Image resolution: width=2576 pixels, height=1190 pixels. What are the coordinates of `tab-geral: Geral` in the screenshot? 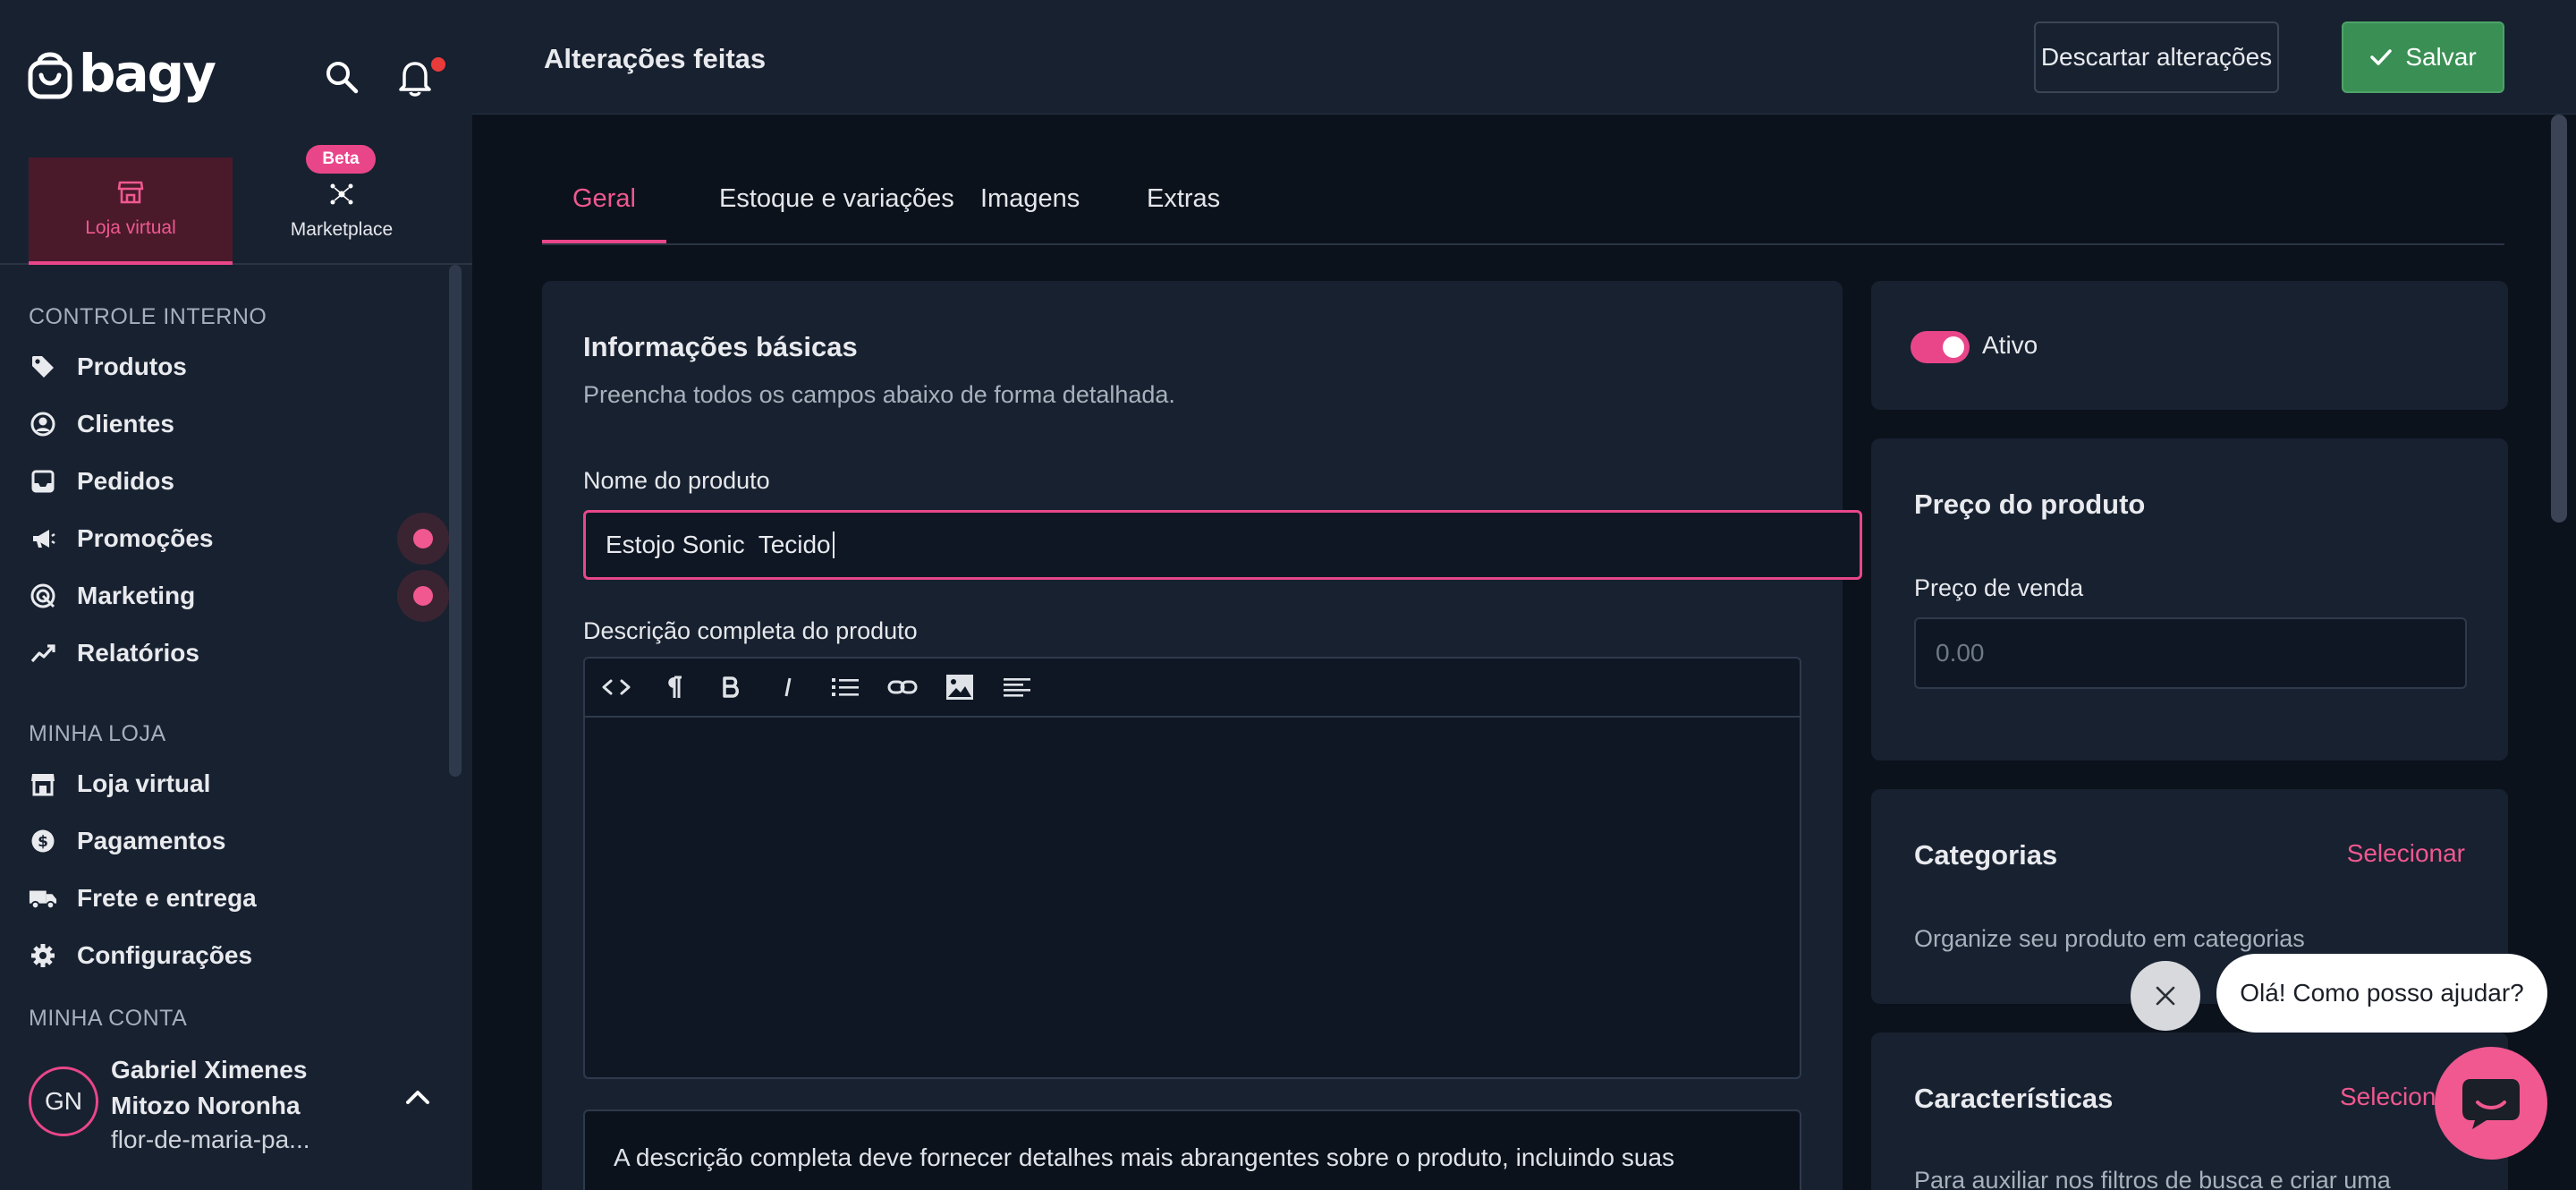 It's located at (604, 213).